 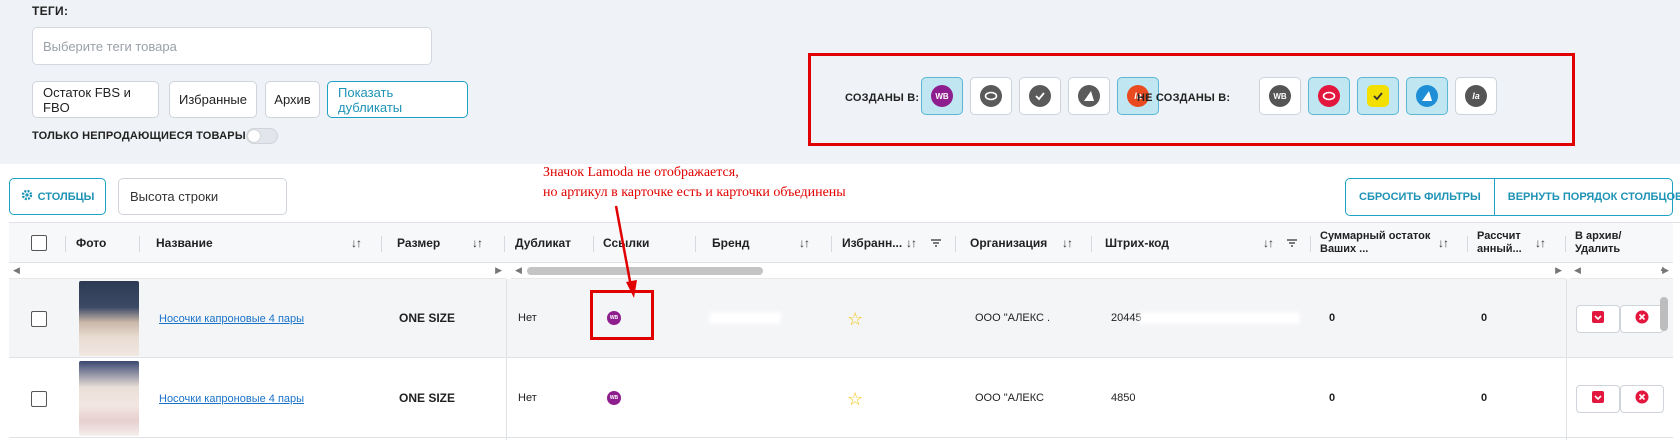 I want to click on gear-icon, so click(x=27, y=196).